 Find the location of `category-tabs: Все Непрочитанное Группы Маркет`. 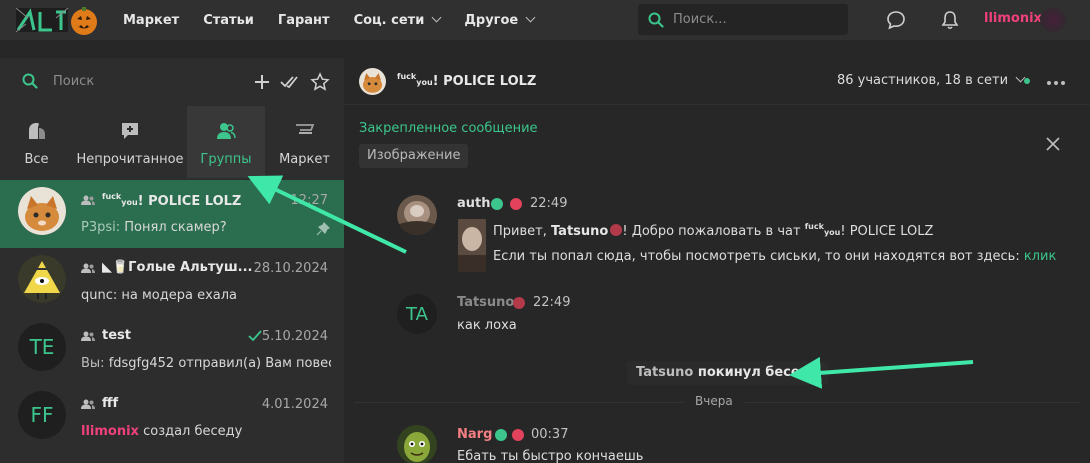

category-tabs: Все Непрочитанное Группы Маркет is located at coordinates (172, 142).